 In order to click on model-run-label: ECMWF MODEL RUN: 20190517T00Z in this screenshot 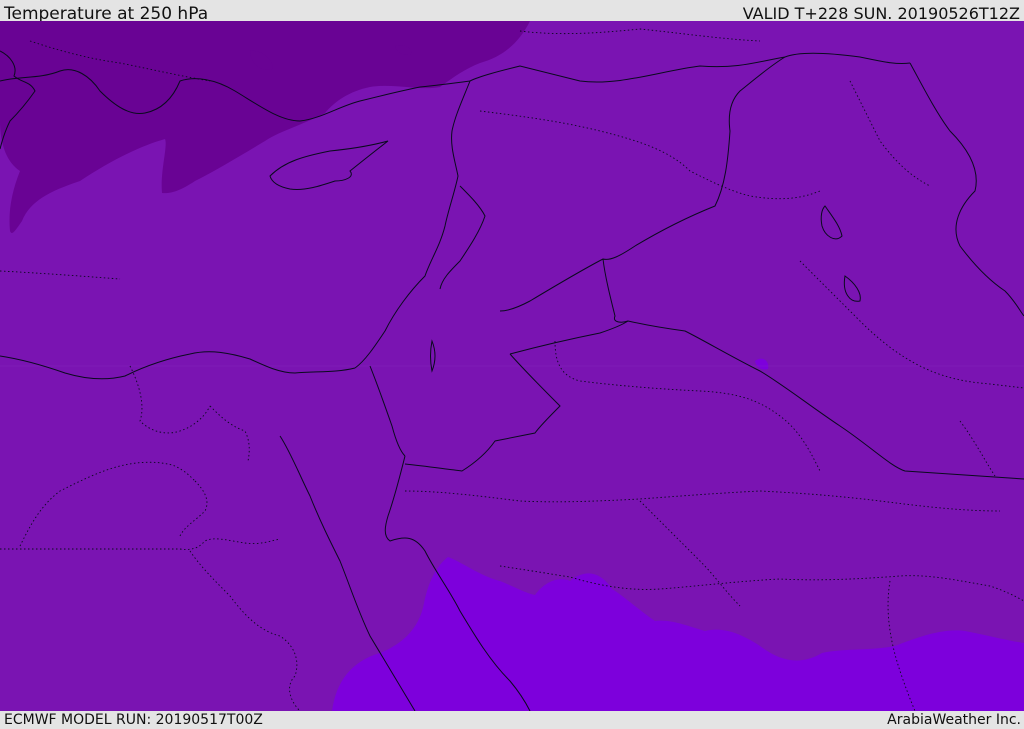, I will do `click(133, 720)`.